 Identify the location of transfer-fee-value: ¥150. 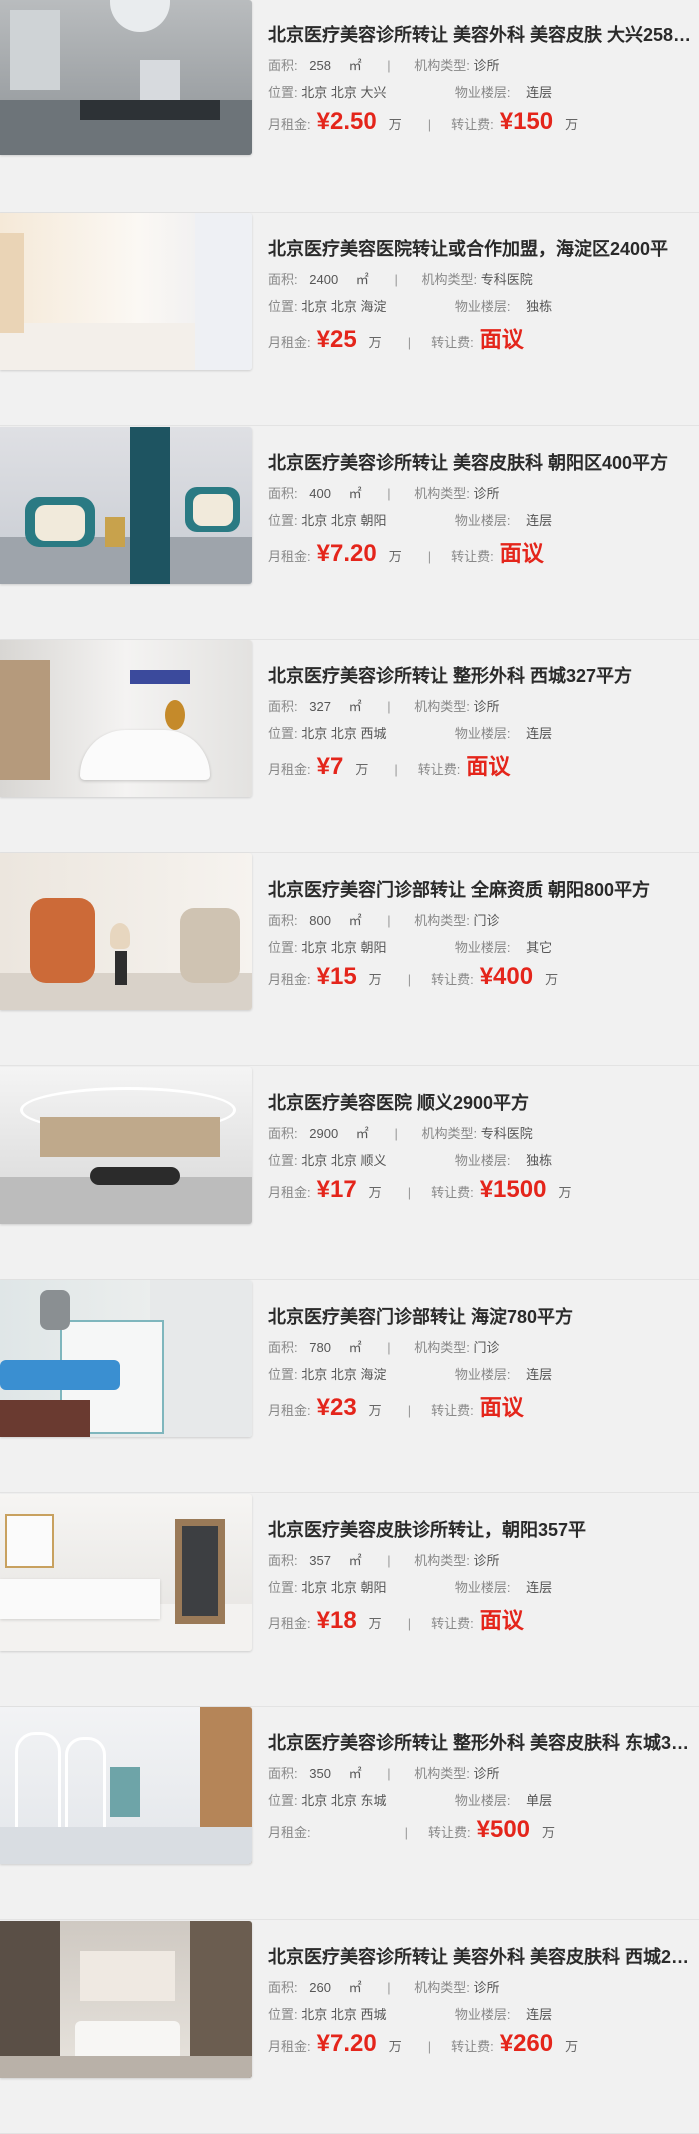
(526, 121).